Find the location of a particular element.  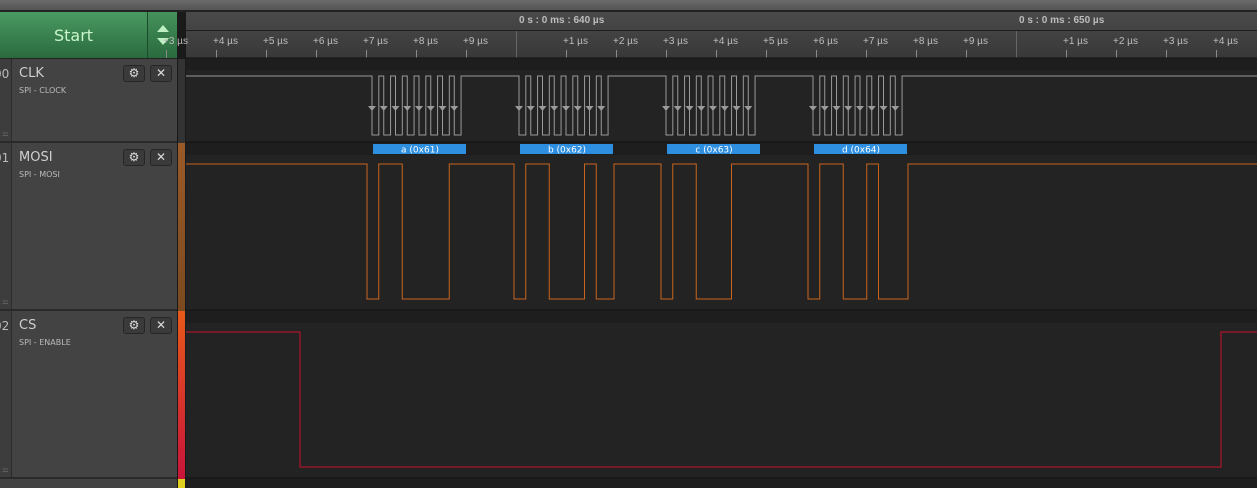

decoded-byte-label: a (0x61) is located at coordinates (420, 151).